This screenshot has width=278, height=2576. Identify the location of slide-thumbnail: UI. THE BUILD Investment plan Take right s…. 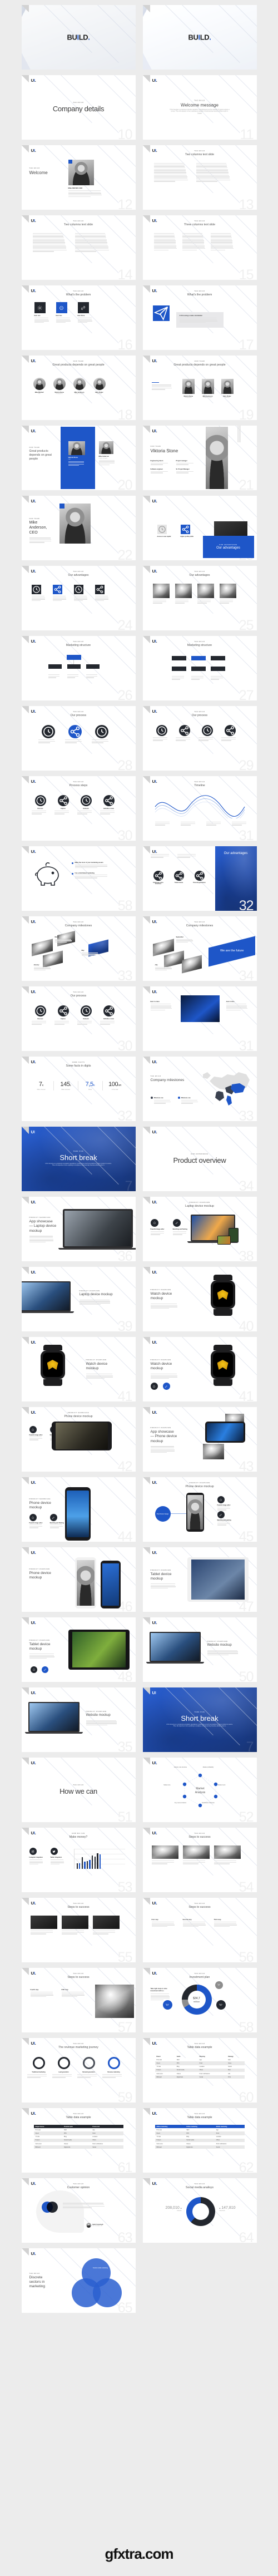
(199, 2000).